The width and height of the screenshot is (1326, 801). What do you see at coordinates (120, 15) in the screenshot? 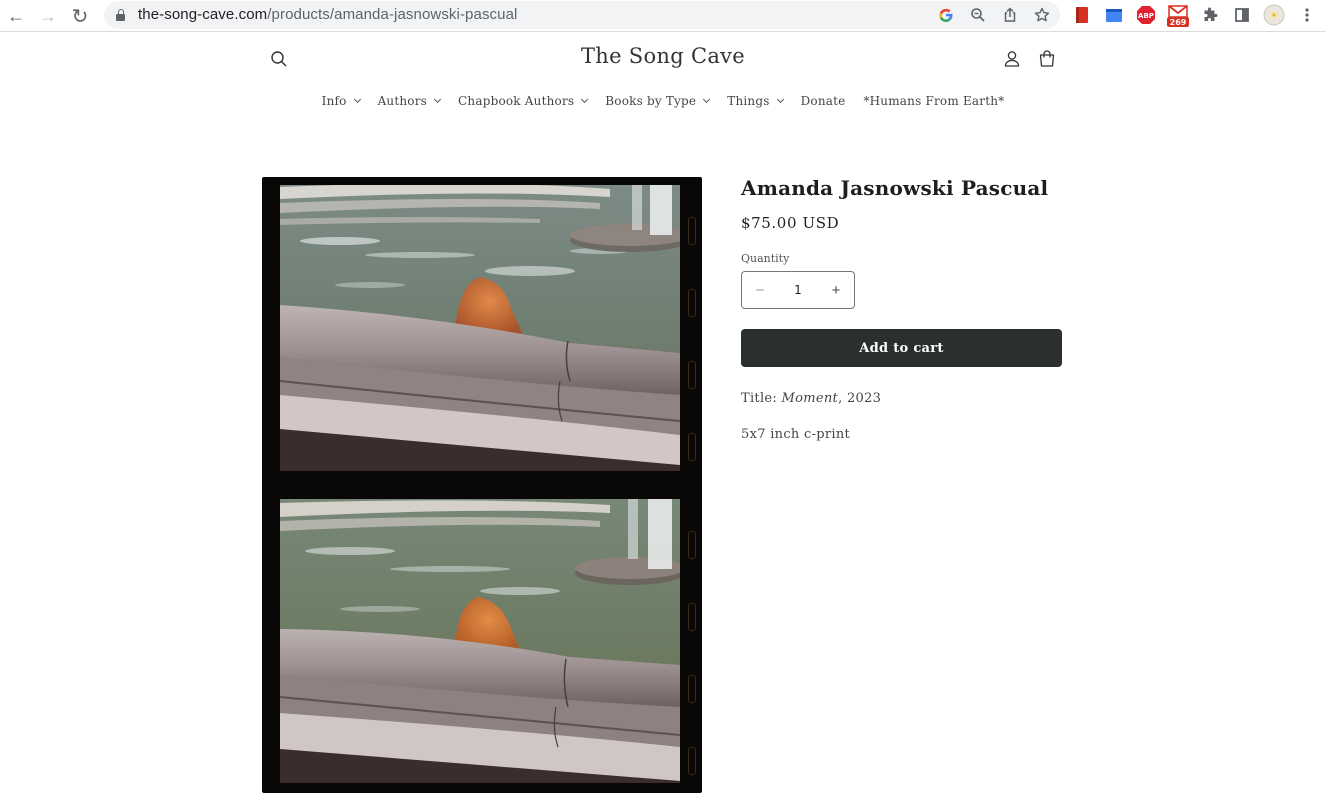
I see `lock-icon` at bounding box center [120, 15].